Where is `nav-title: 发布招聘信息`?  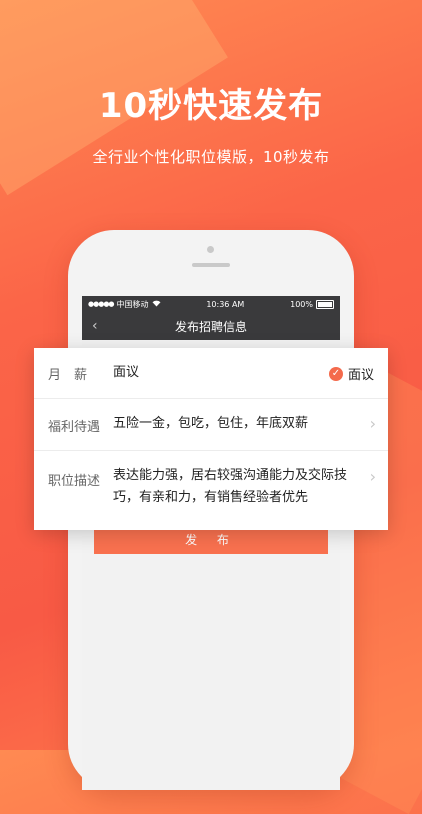
nav-title: 发布招聘信息 is located at coordinates (210, 326).